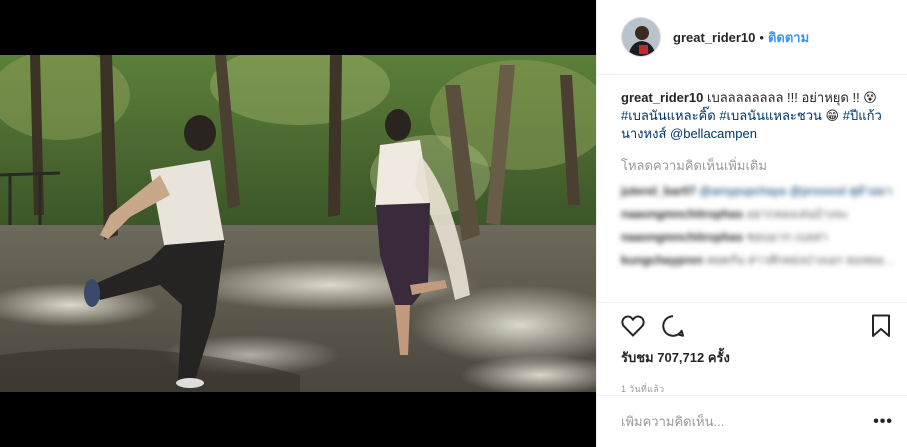 This screenshot has width=907, height=447. I want to click on view-count: รับชม 707,712 ครั้ง, so click(675, 357).